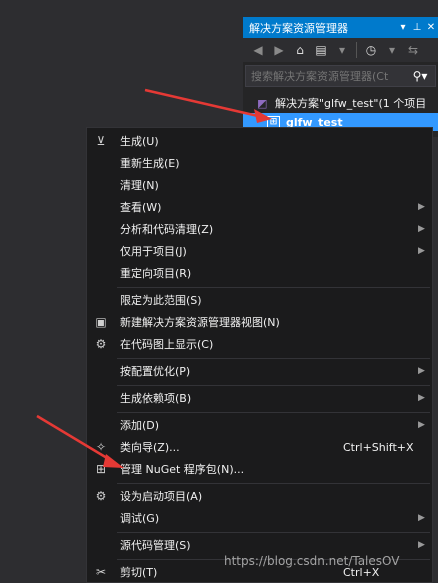 The image size is (438, 583). What do you see at coordinates (201, 103) in the screenshot?
I see `arrow-to-project` at bounding box center [201, 103].